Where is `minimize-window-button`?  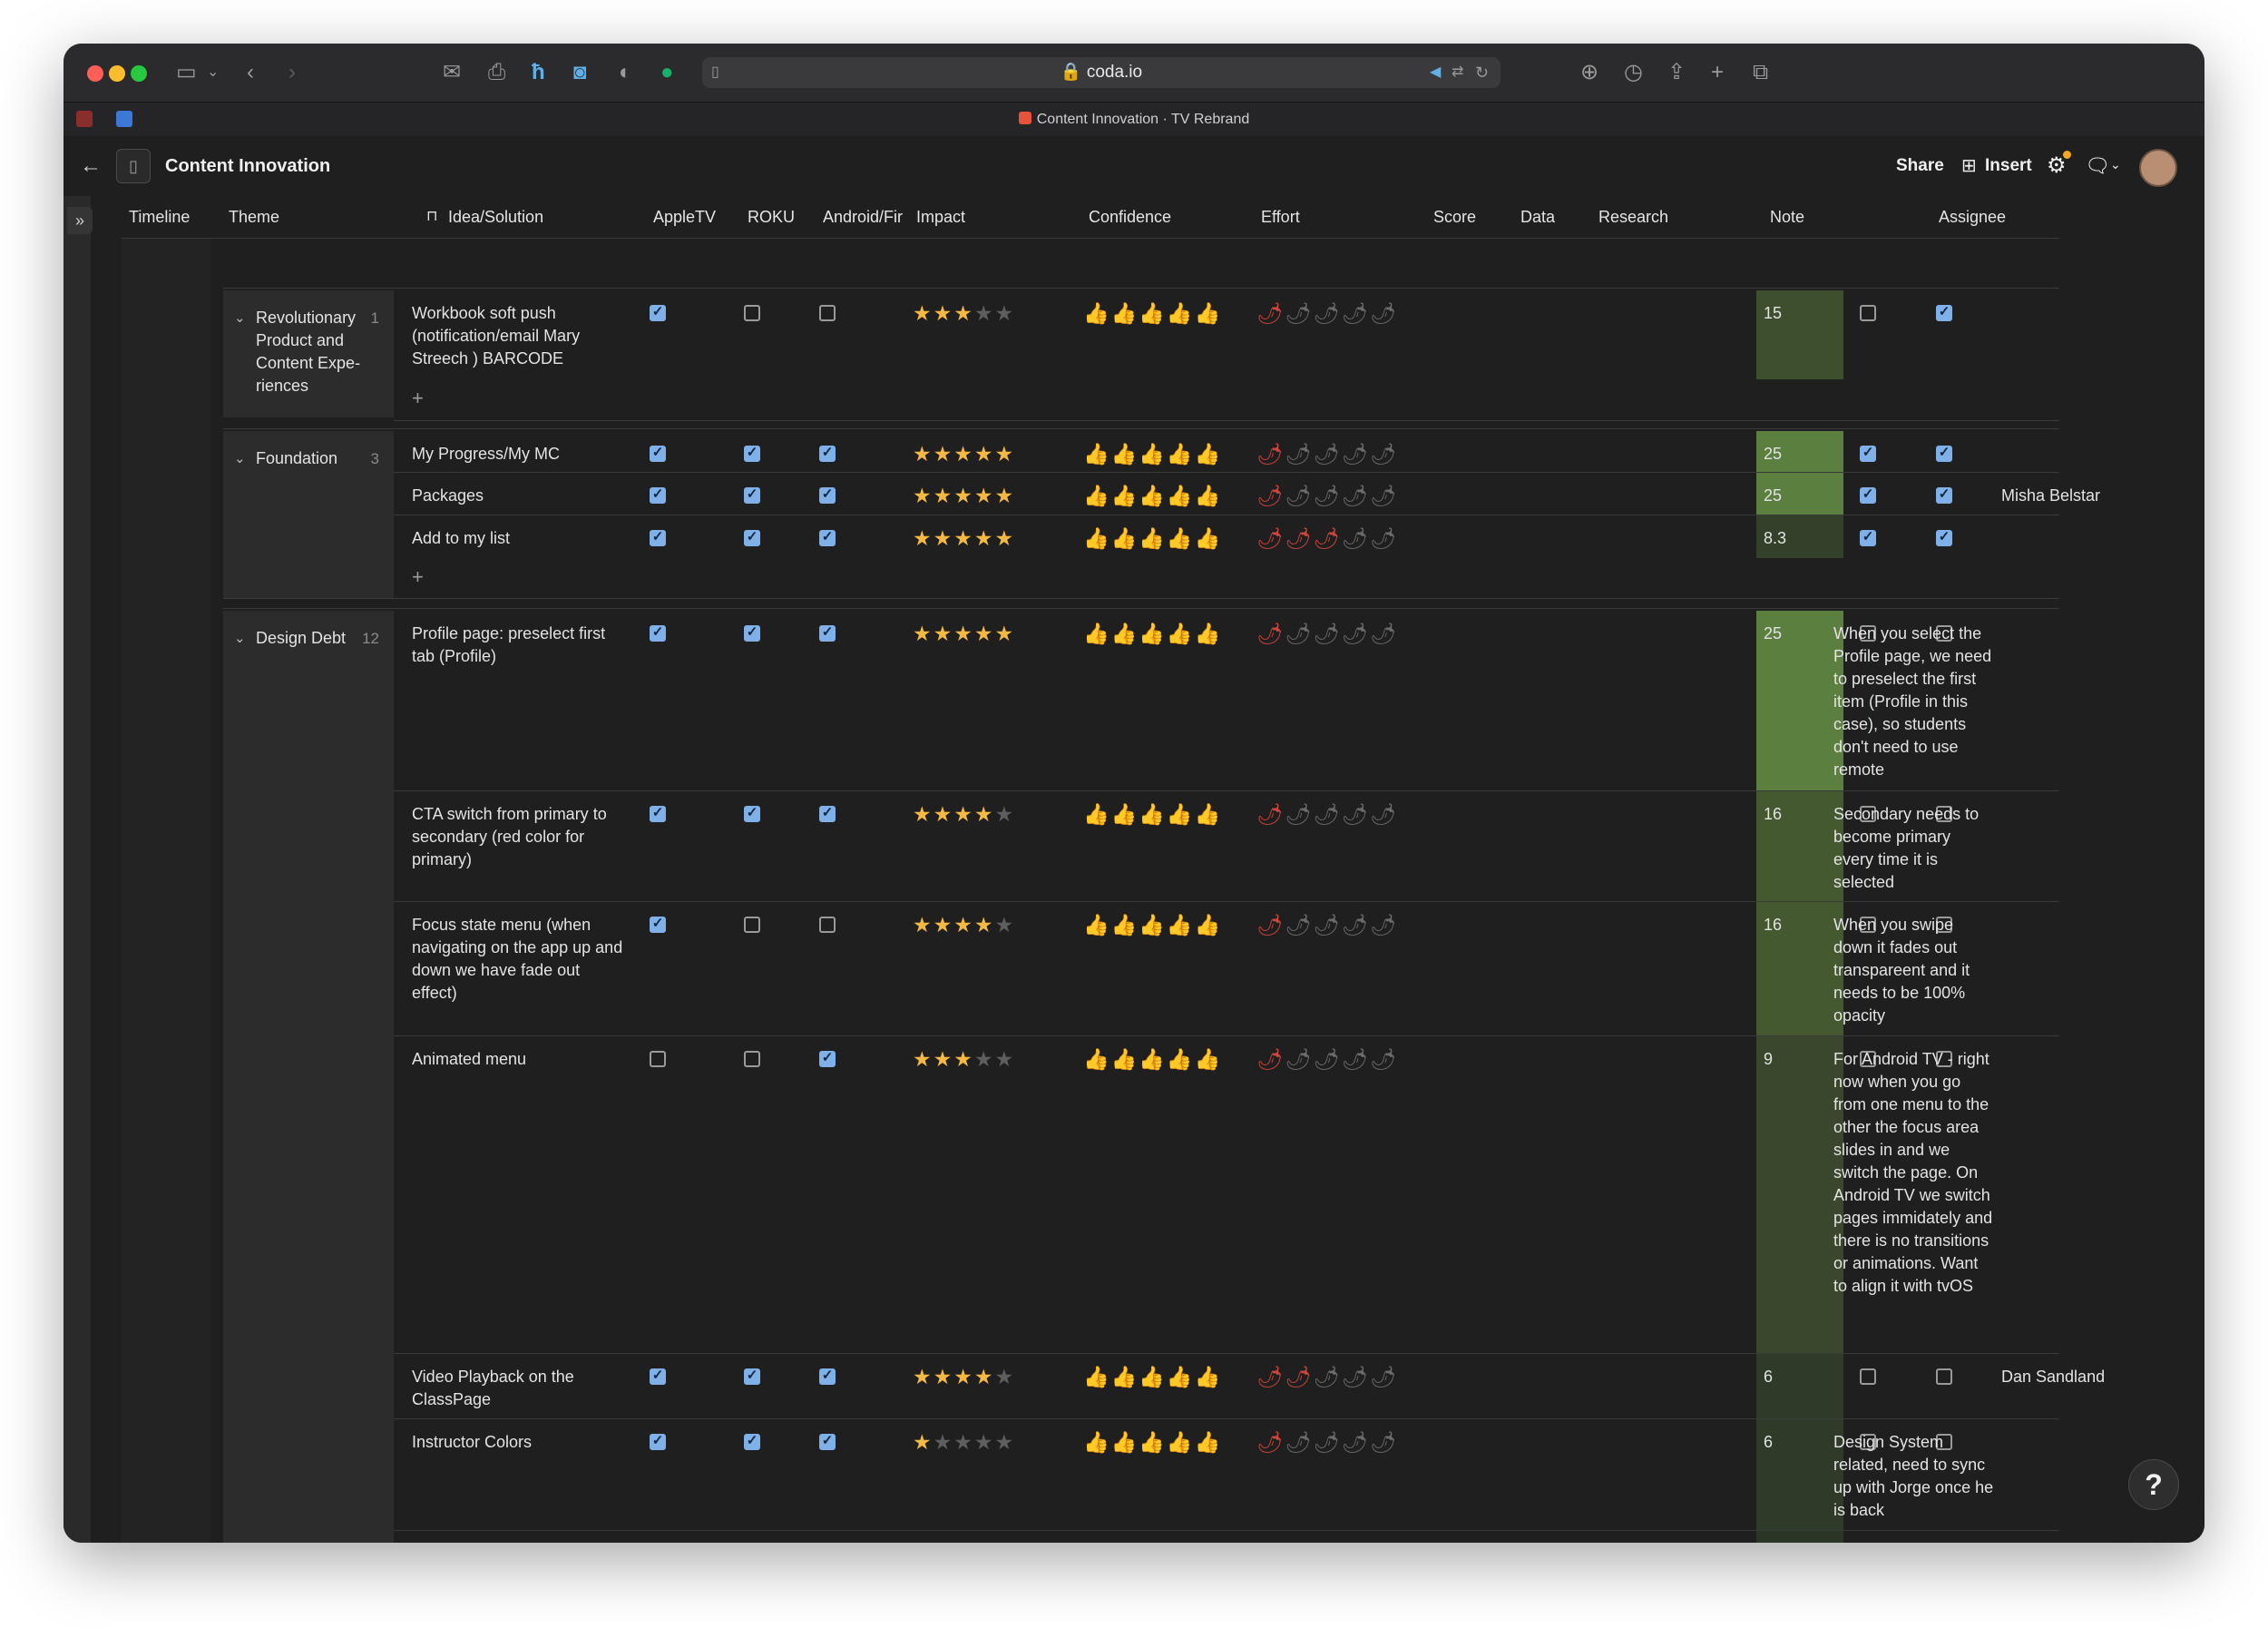 minimize-window-button is located at coordinates (117, 73).